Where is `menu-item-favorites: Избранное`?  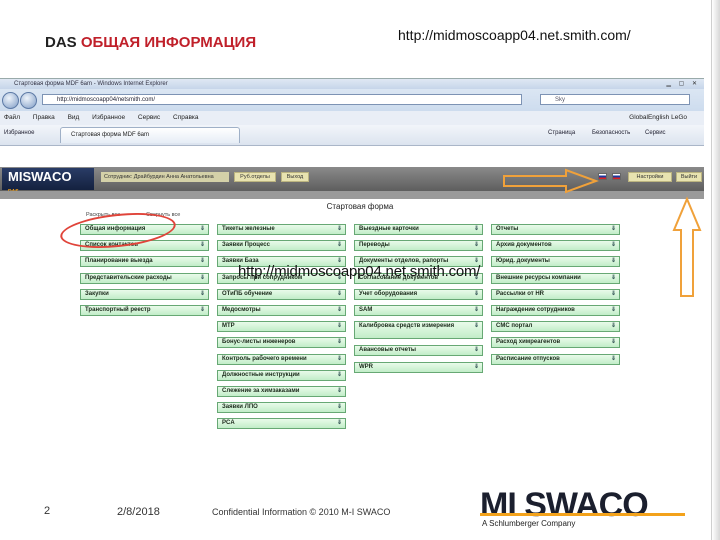
menu-item-favorites: Избранное is located at coordinates (108, 117).